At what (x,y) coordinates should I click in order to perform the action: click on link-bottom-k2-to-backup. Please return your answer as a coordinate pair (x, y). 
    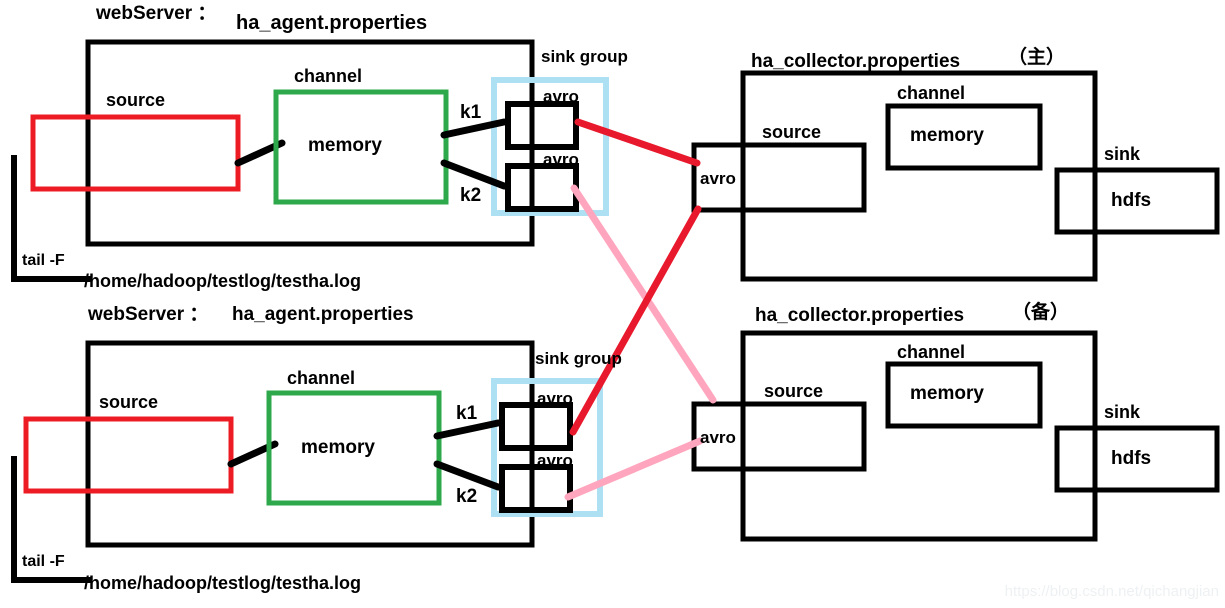
    Looking at the image, I should click on (634, 469).